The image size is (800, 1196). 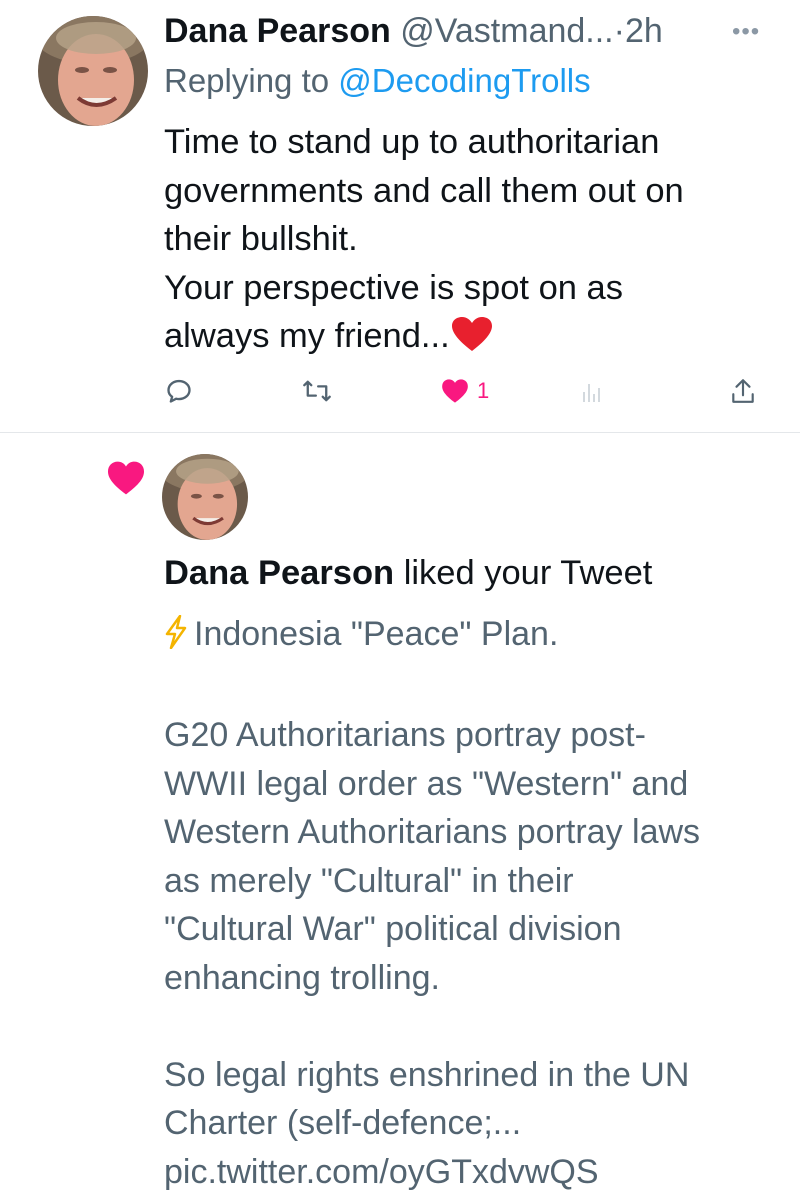 I want to click on tweet-header: Dana Pearson @Vastmand...·2h, so click(x=413, y=31).